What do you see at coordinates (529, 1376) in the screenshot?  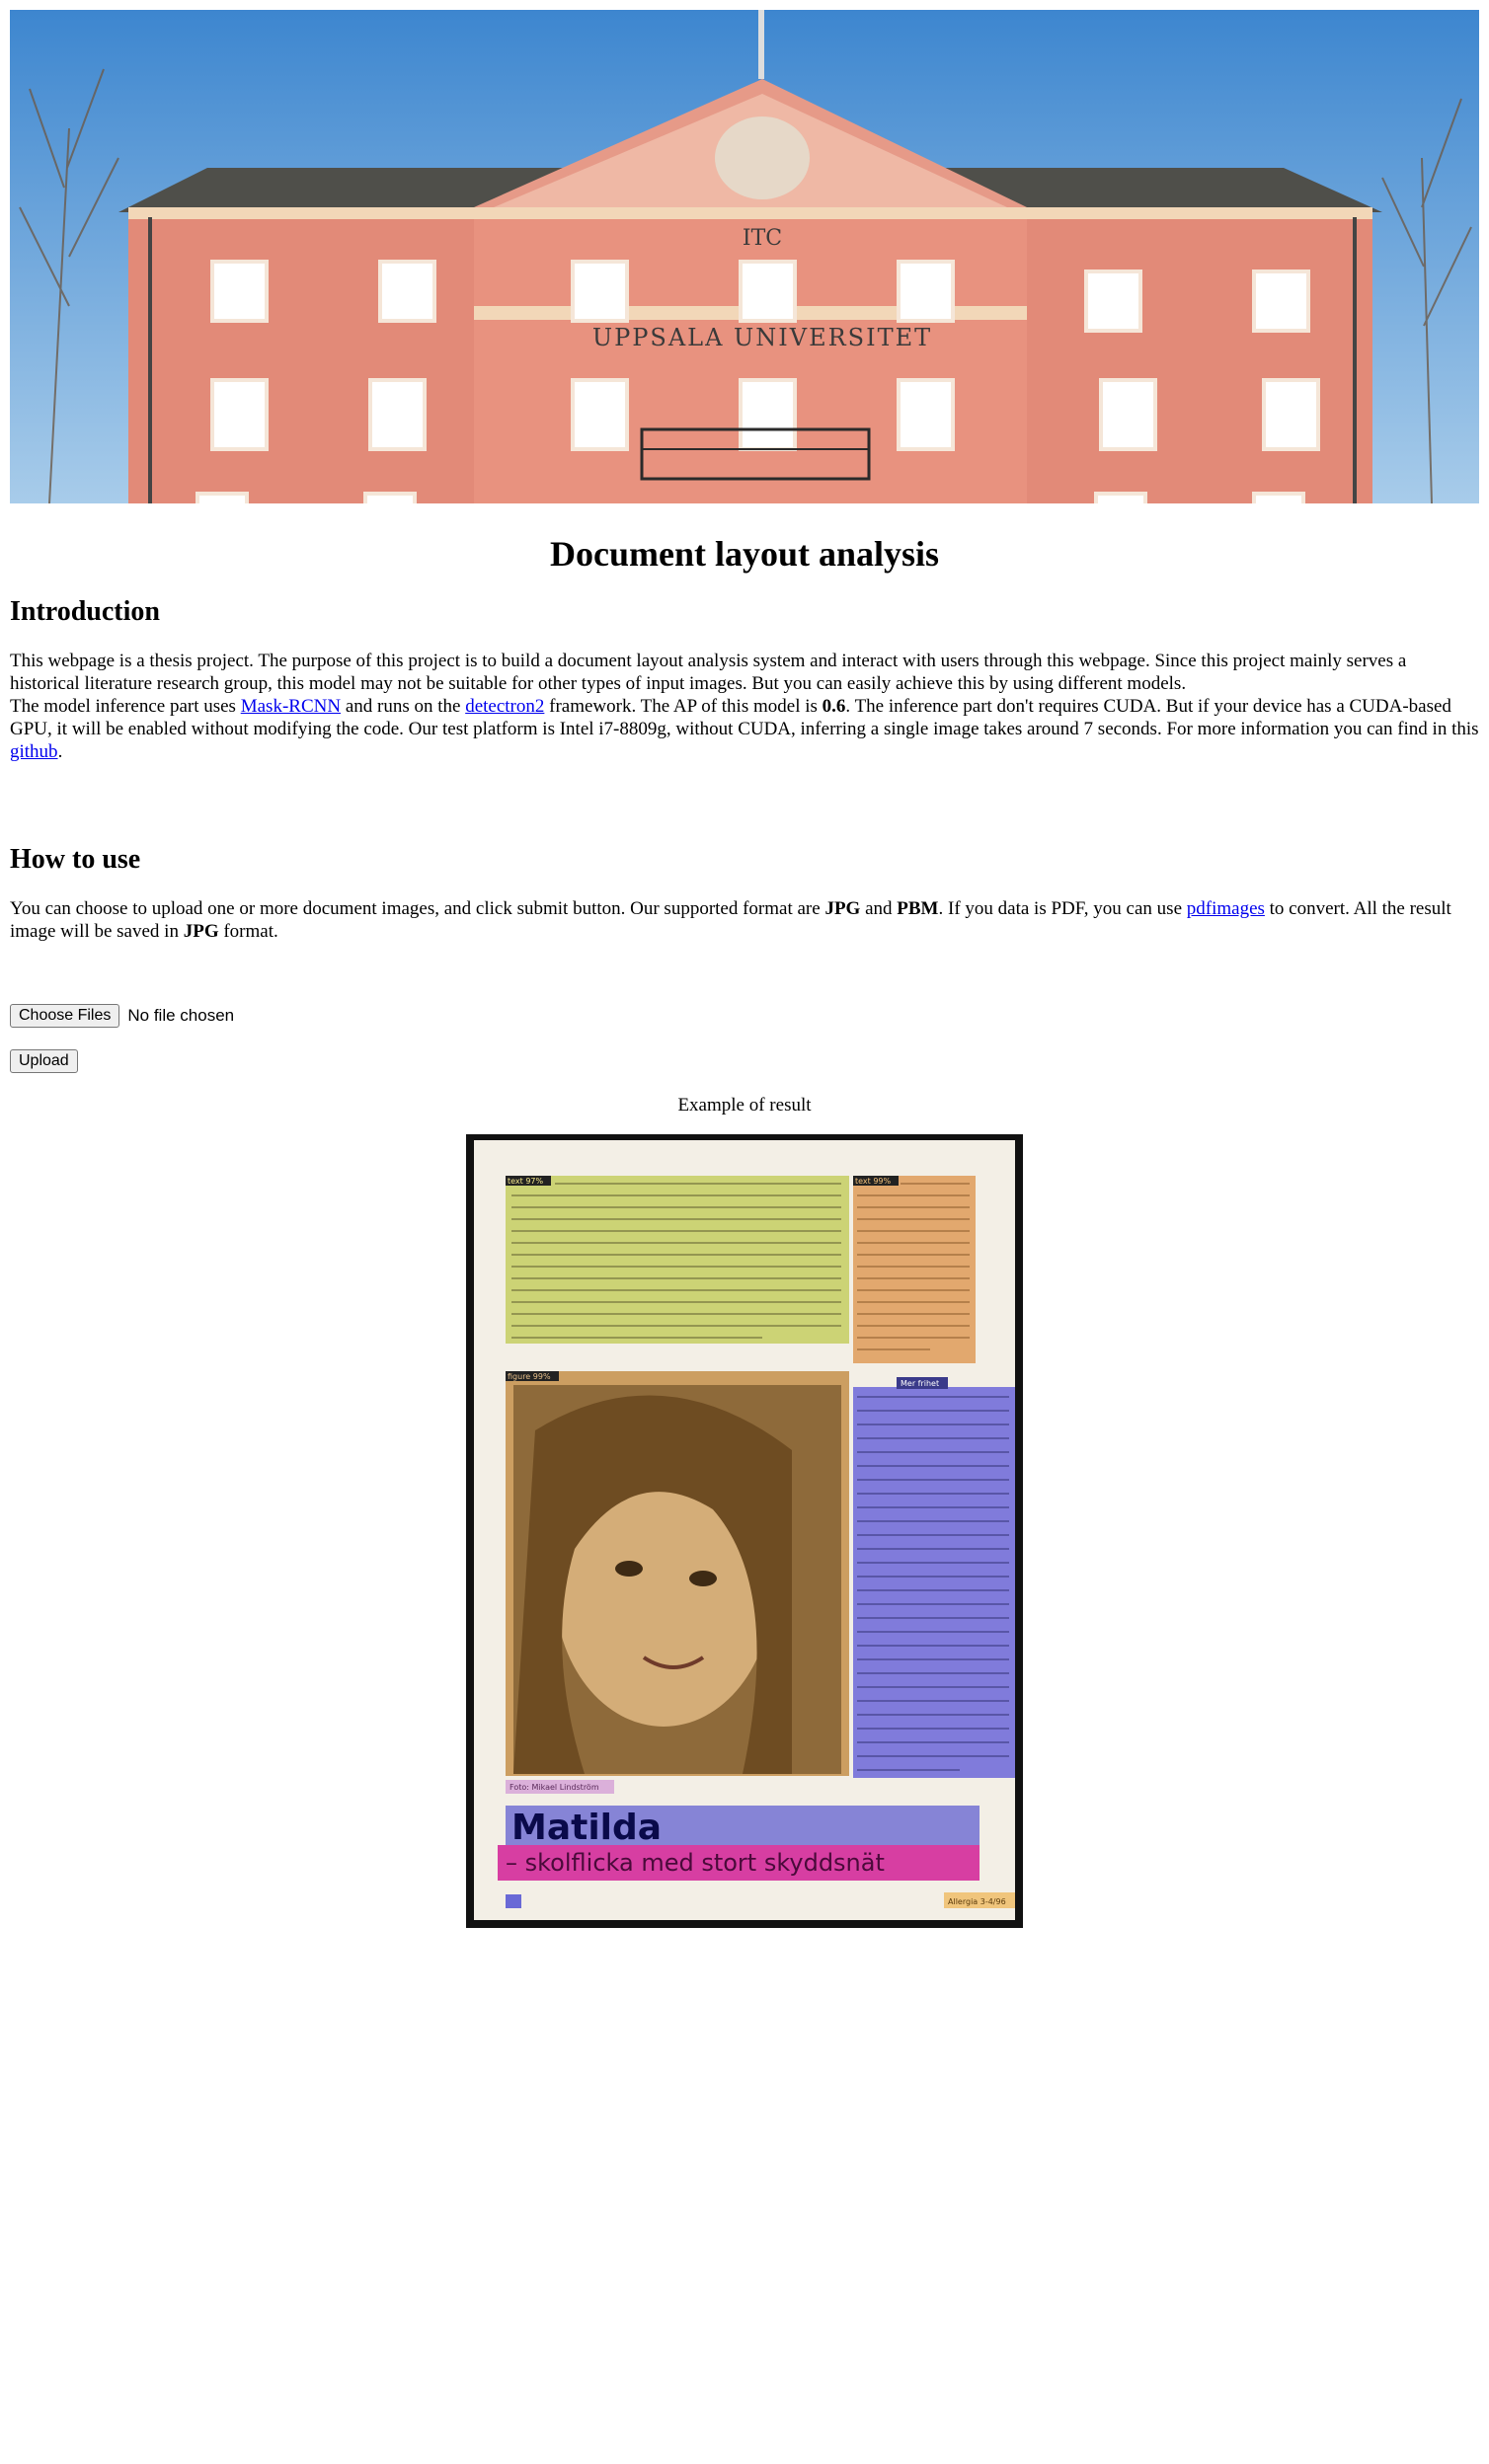 I see `label-figure: figure 99%` at bounding box center [529, 1376].